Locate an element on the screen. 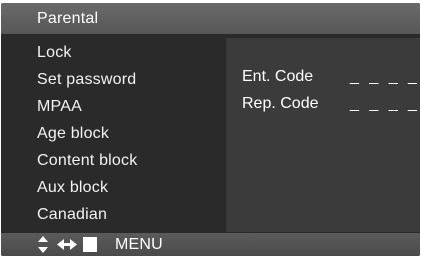 This screenshot has height=256, width=421. repeat-code-row: Rep. Code _ _ _ _ is located at coordinates (331, 104).